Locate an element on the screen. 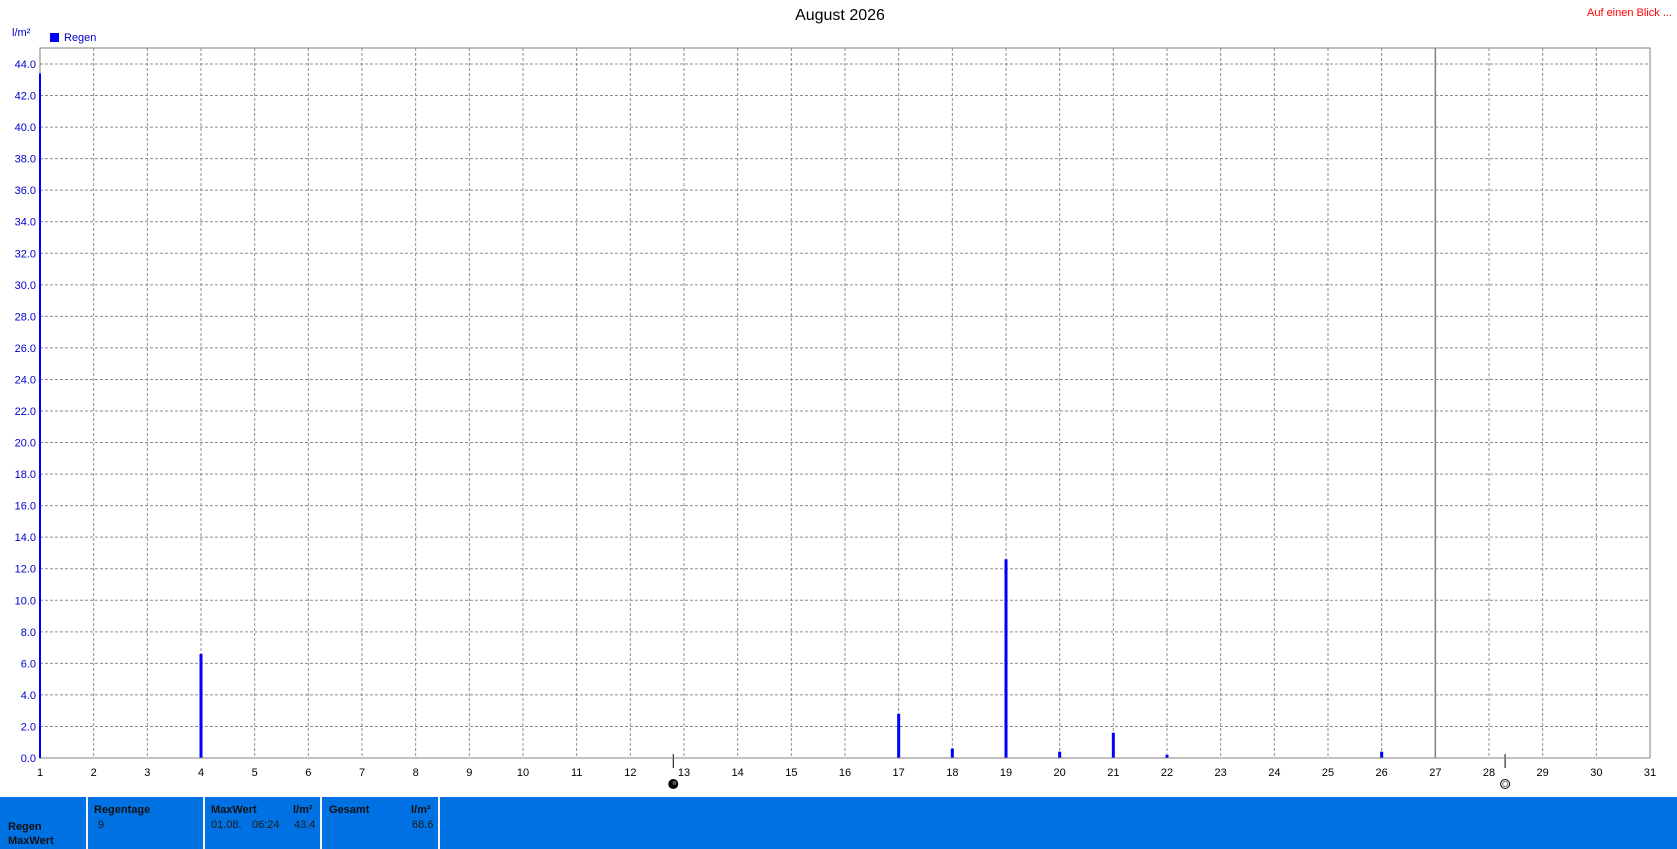 Image resolution: width=1677 pixels, height=849 pixels. new-moon-icon is located at coordinates (1505, 784).